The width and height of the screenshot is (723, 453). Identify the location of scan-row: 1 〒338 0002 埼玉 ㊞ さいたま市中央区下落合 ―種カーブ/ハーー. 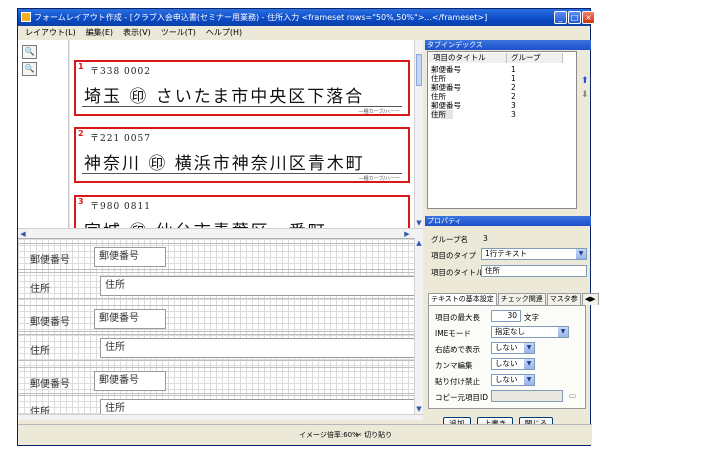
(242, 88).